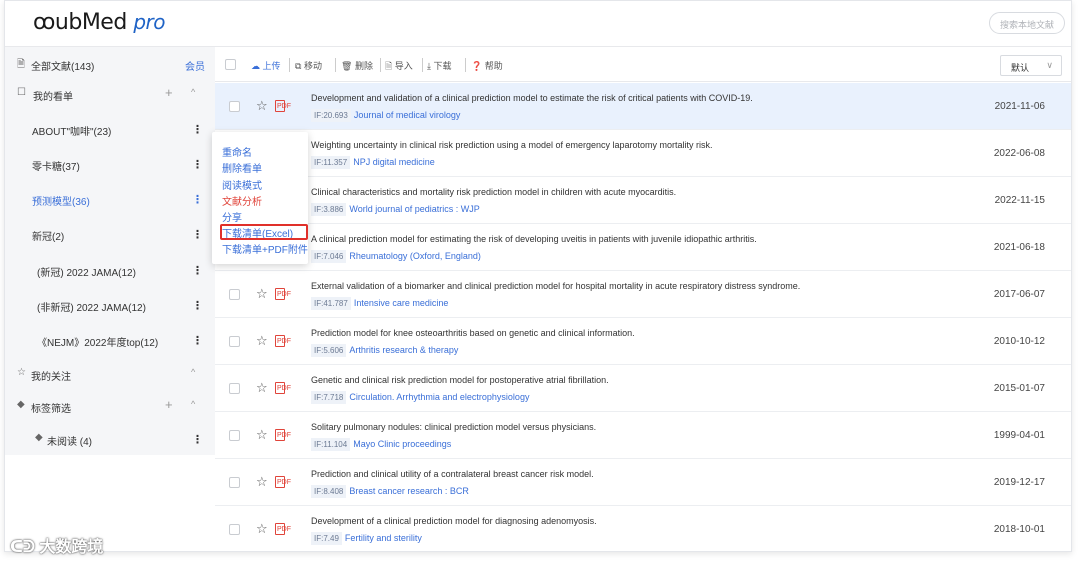 The height and width of the screenshot is (563, 1080). Describe the element at coordinates (242, 167) in the screenshot. I see `menu-item-delete-board: 删除看单` at that location.